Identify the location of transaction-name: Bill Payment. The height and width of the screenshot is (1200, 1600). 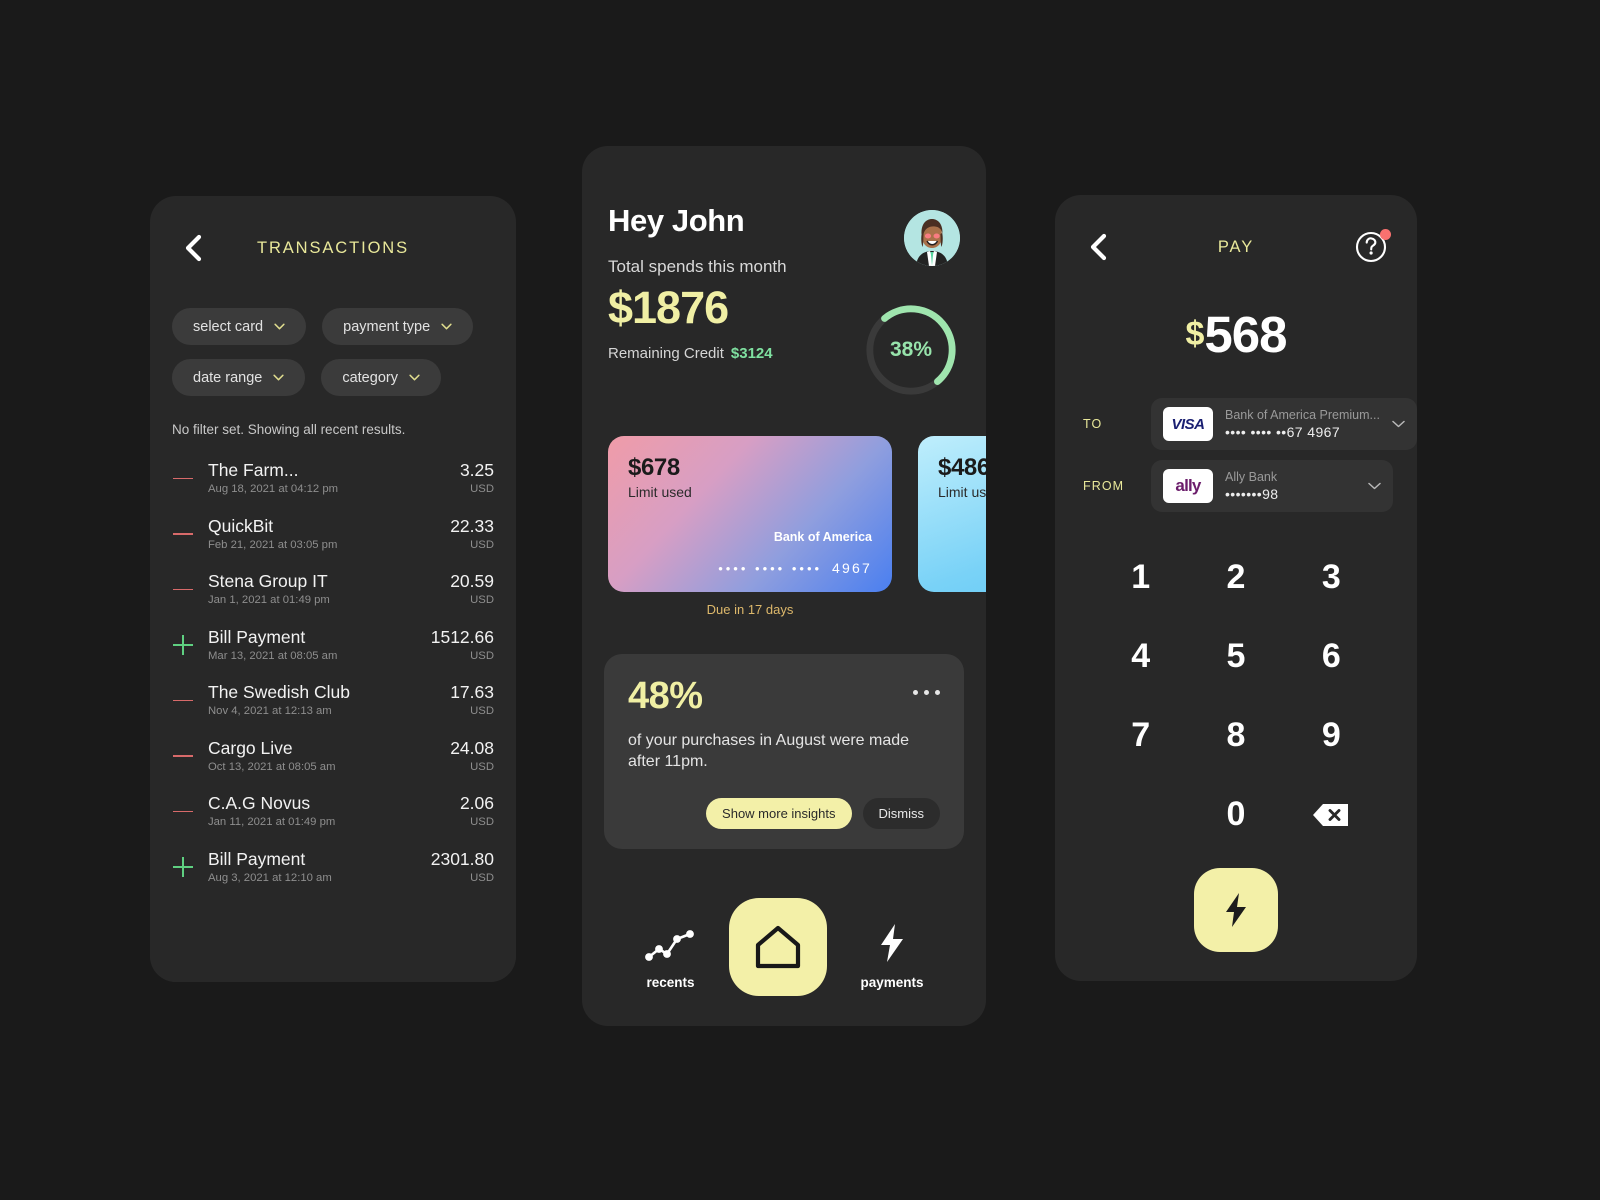
(257, 636).